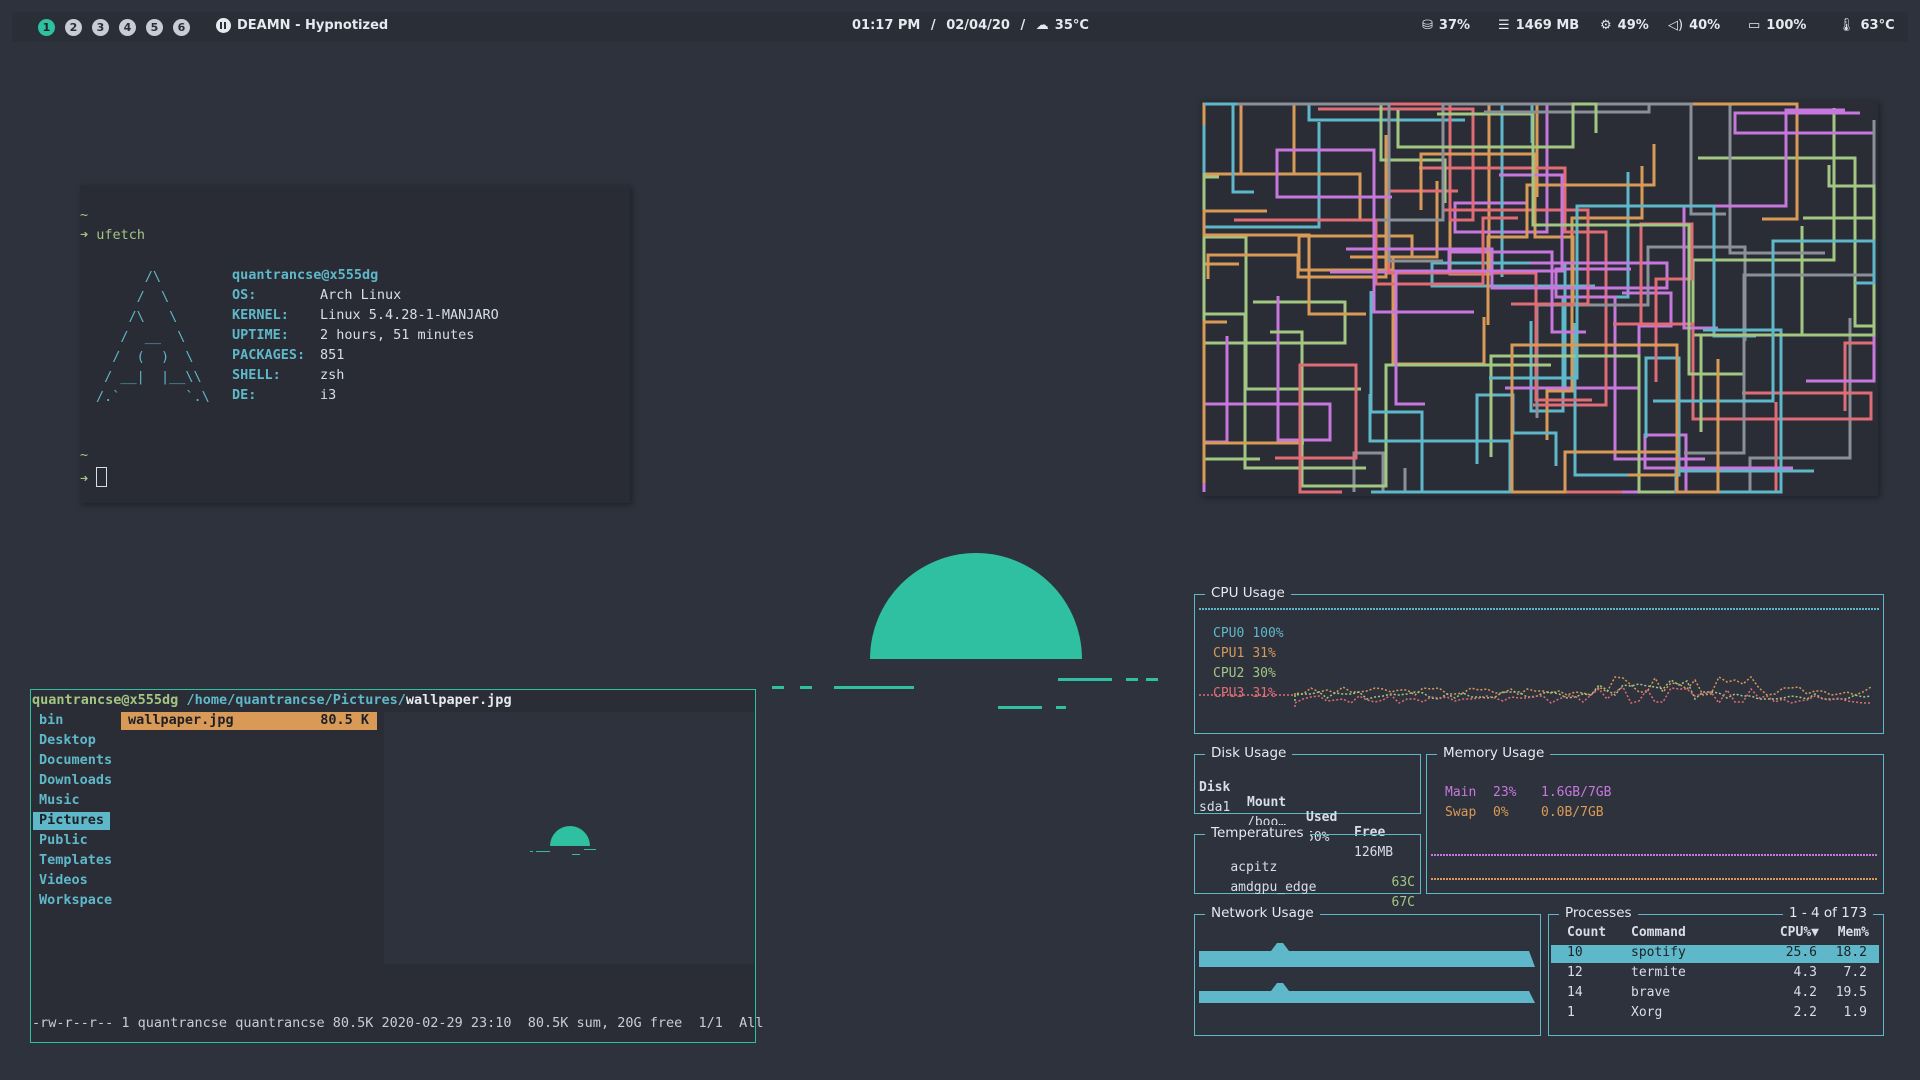 This screenshot has width=1920, height=1080. What do you see at coordinates (328, 395) in the screenshot?
I see `info-value: i3` at bounding box center [328, 395].